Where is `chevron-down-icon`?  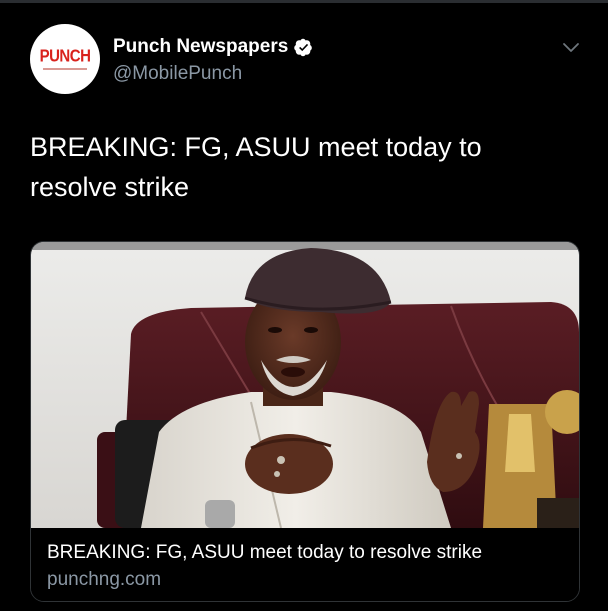
chevron-down-icon is located at coordinates (571, 48).